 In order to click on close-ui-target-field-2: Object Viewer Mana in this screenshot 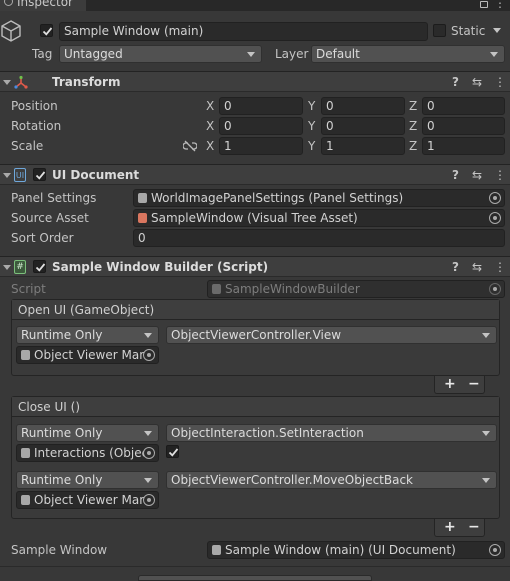, I will do `click(87, 500)`.